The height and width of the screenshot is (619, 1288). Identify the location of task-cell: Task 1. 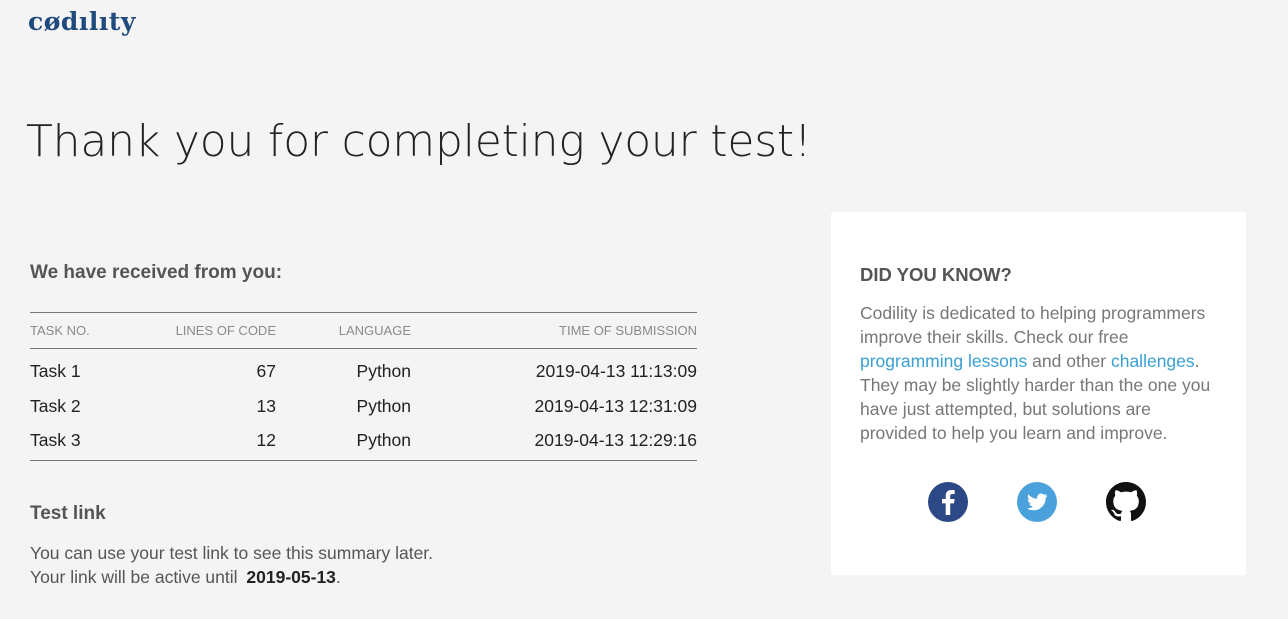
(55, 371).